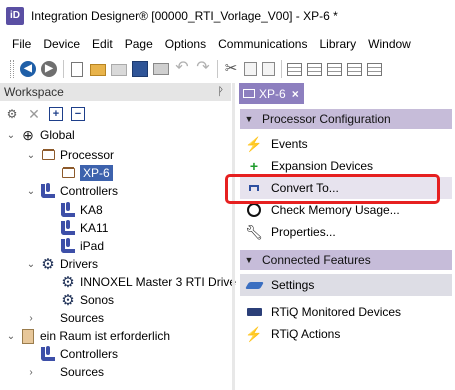 The image size is (455, 390). What do you see at coordinates (203, 68) in the screenshot?
I see `redo-icon: ↷` at bounding box center [203, 68].